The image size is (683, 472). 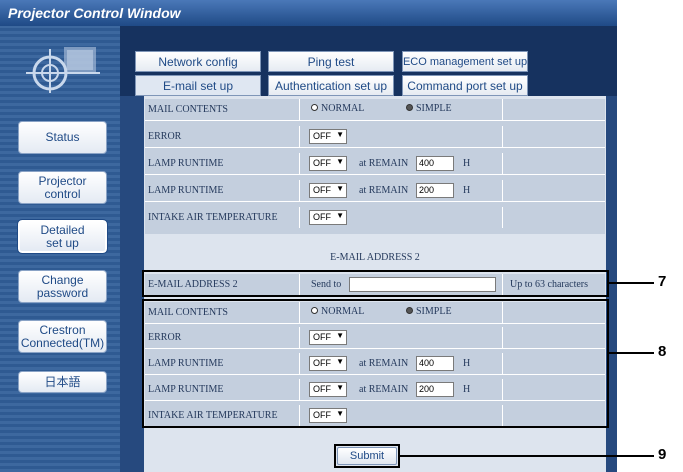 What do you see at coordinates (62, 382) in the screenshot?
I see `sidebar-item-japanese: 日本語` at bounding box center [62, 382].